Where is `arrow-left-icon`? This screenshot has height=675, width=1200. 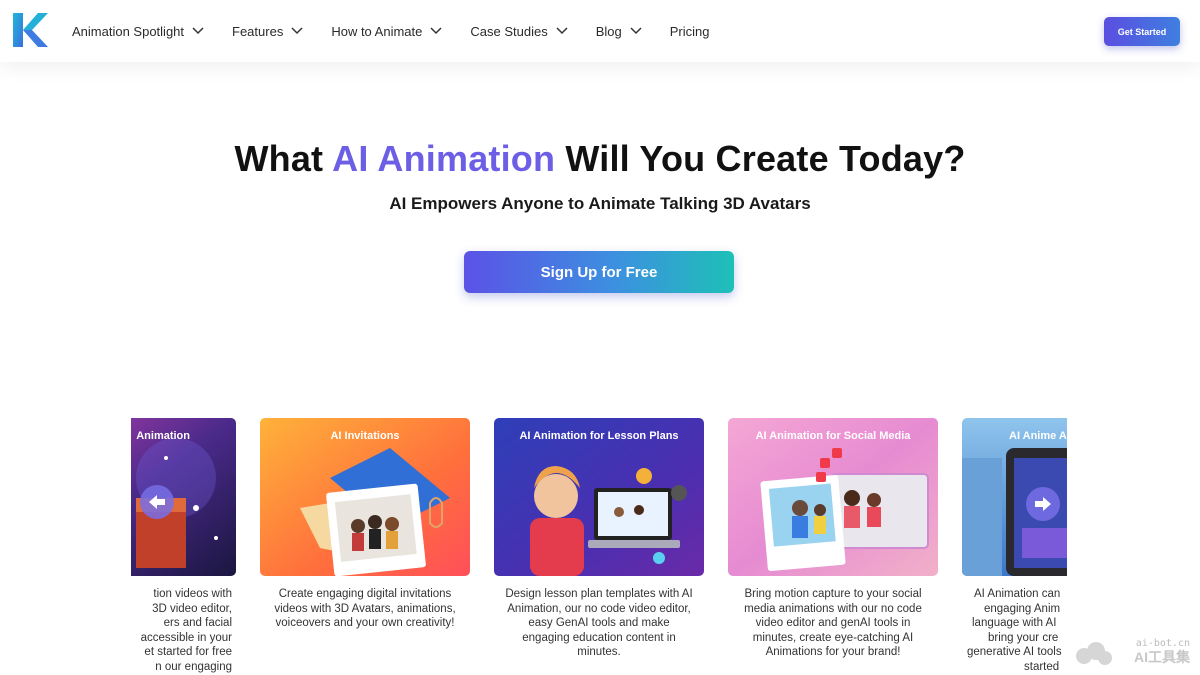 arrow-left-icon is located at coordinates (157, 502).